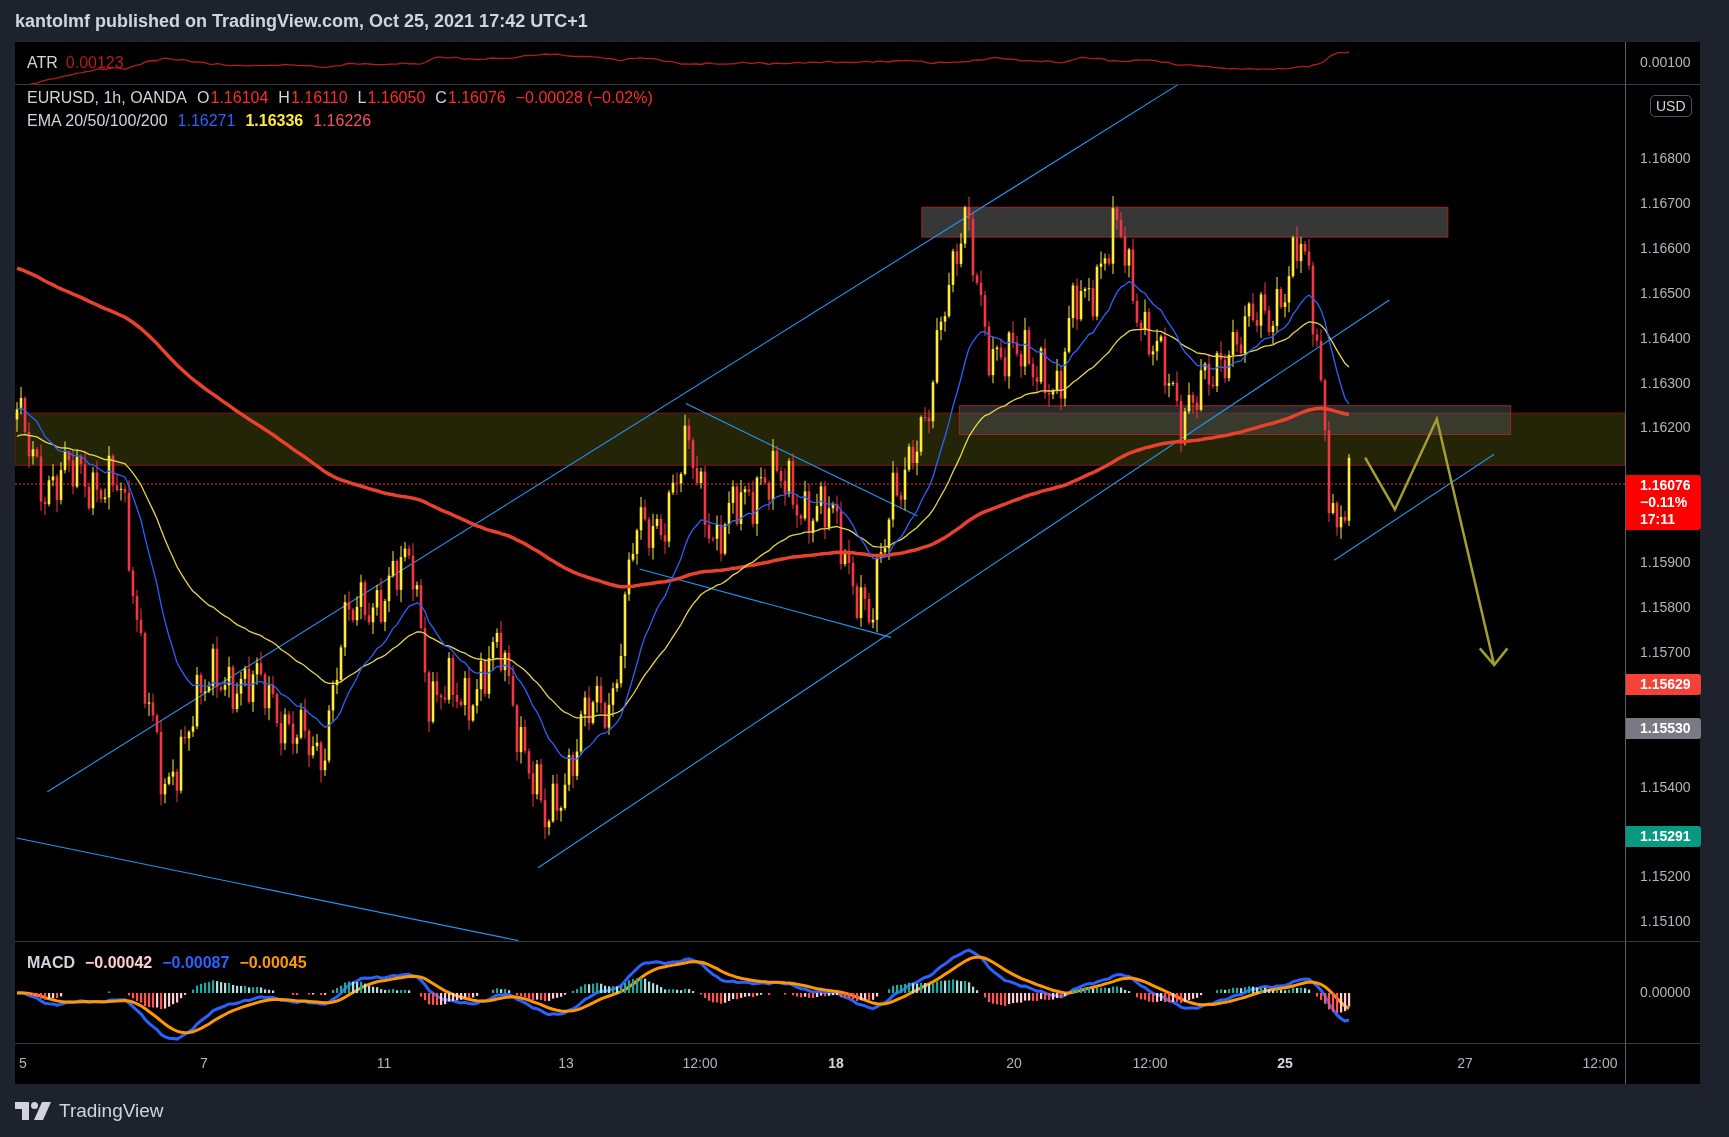  I want to click on symbol-info: EURUSD, 1h, OANDA, so click(107, 98).